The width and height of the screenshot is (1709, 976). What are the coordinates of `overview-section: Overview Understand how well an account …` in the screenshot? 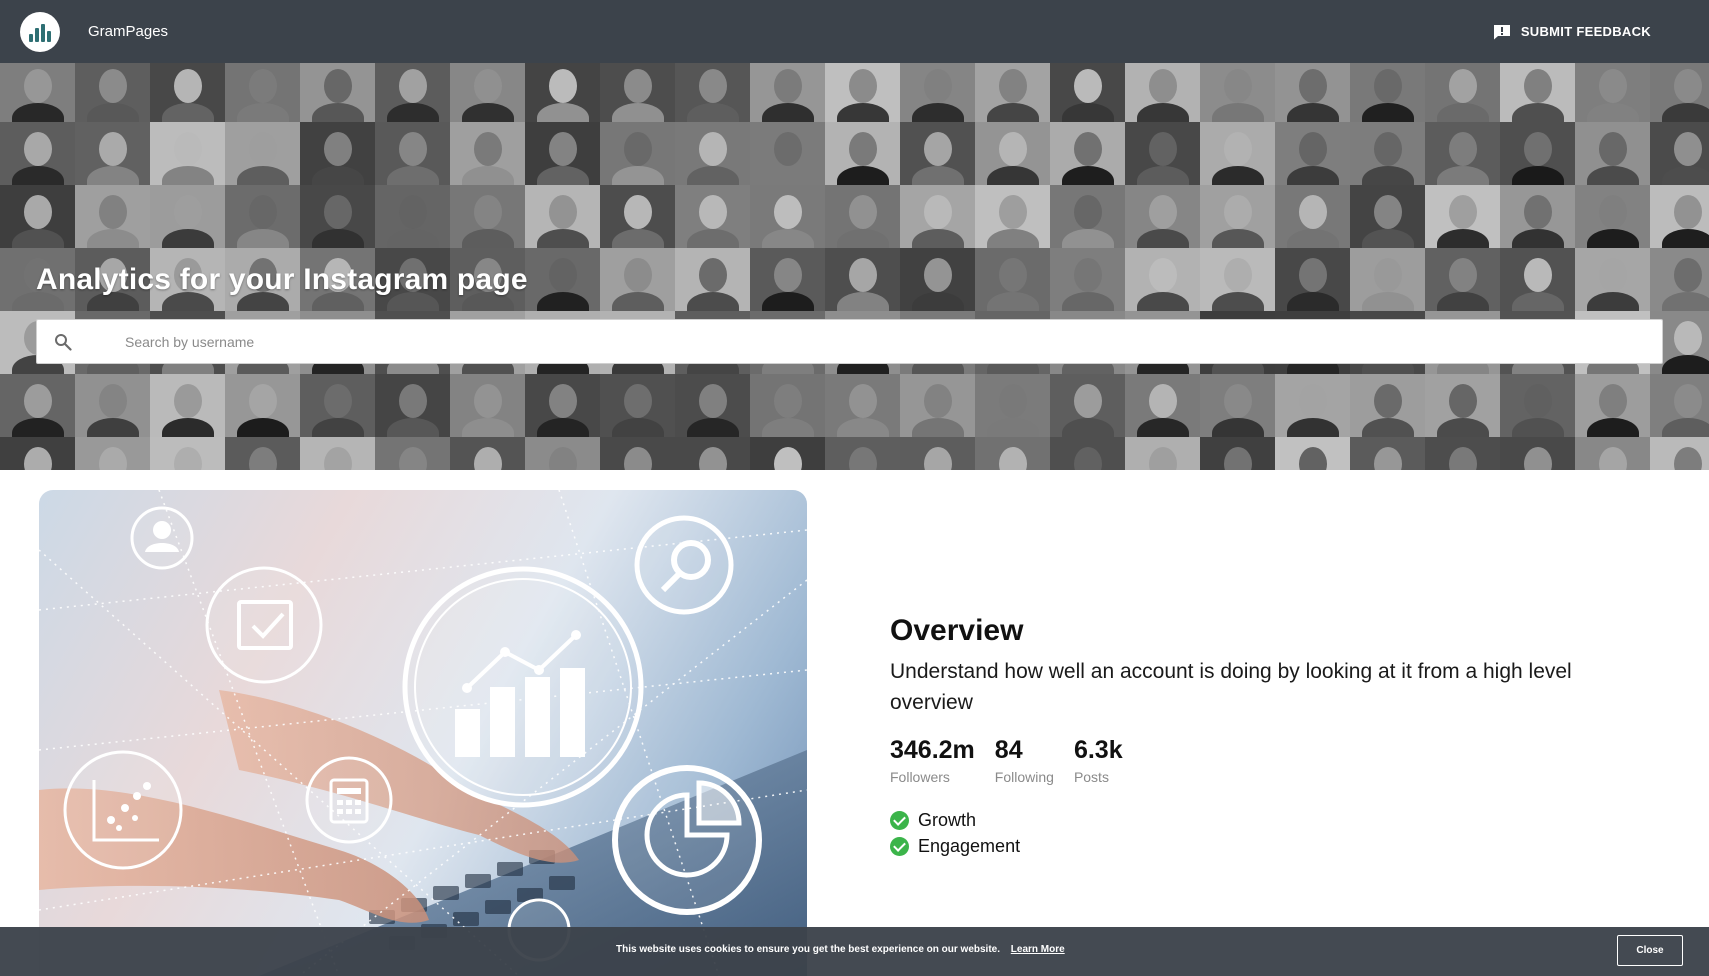 It's located at (1270, 736).